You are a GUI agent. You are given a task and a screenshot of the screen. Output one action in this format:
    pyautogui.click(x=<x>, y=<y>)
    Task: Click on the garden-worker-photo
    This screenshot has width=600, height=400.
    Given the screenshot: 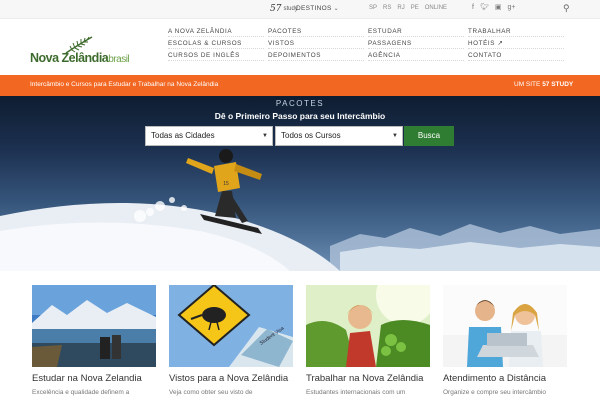 What is the action you would take?
    pyautogui.click(x=368, y=326)
    